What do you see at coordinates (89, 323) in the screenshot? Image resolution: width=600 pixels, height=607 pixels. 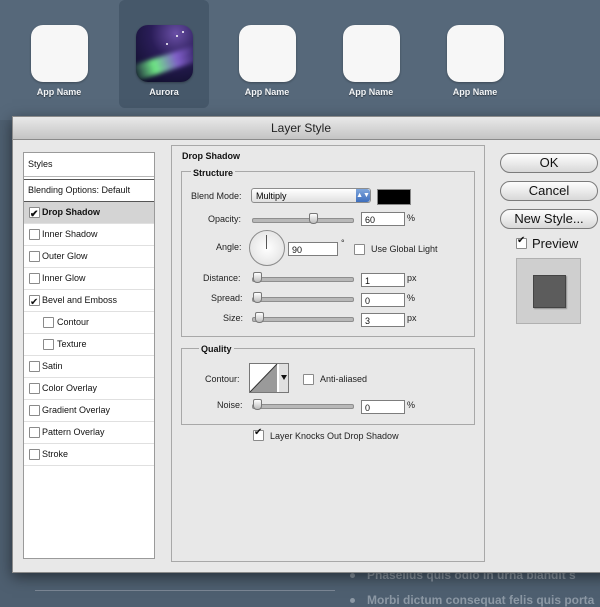 I see `effect-contour: Contour` at bounding box center [89, 323].